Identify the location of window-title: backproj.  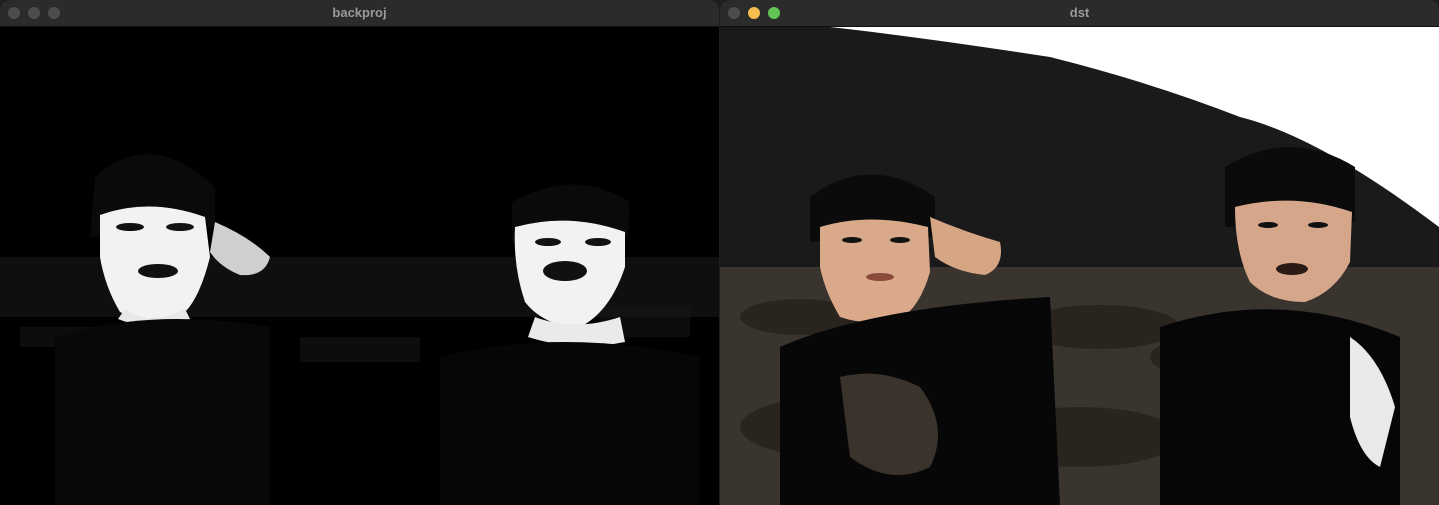
(359, 12).